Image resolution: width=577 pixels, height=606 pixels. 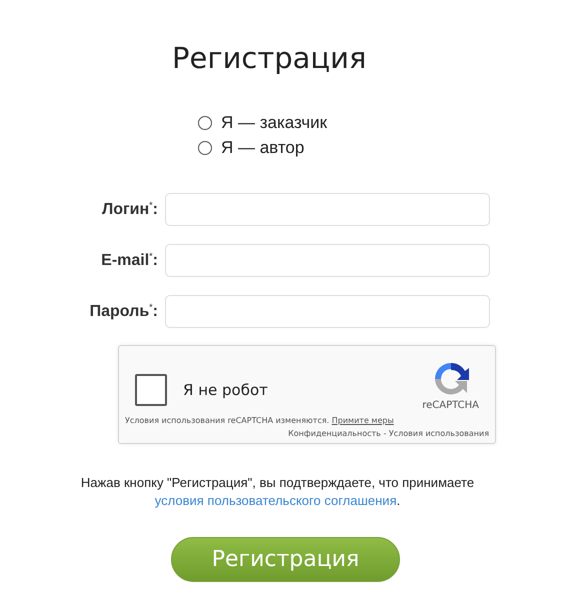 What do you see at coordinates (129, 260) in the screenshot?
I see `field-label: E-mail$^{*}$:` at bounding box center [129, 260].